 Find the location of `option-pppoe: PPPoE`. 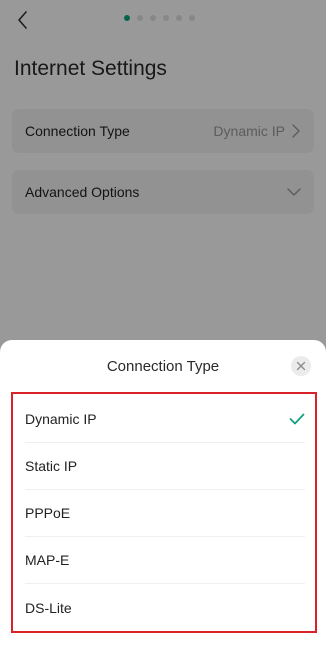

option-pppoe: PPPoE is located at coordinates (165, 513).